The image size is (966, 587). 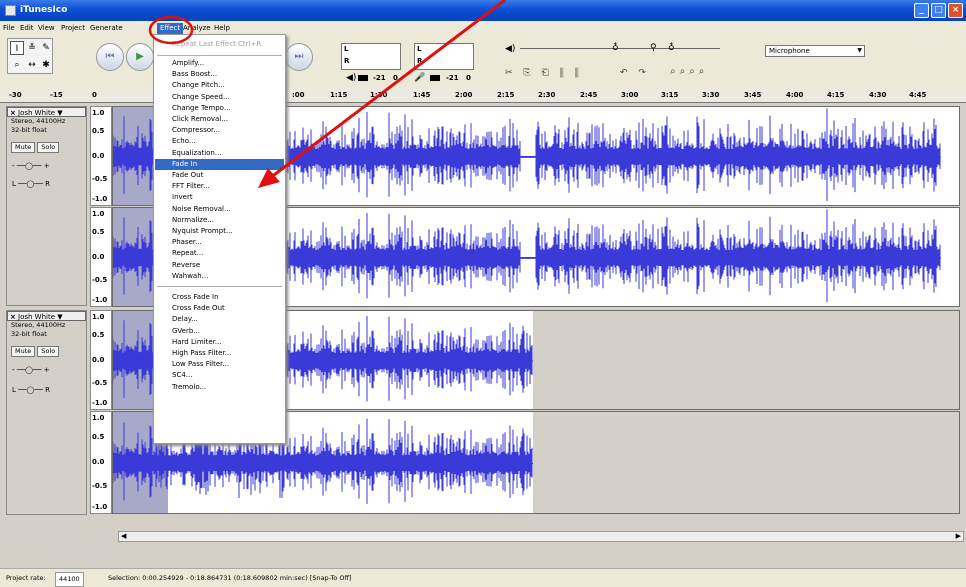 What do you see at coordinates (815, 51) in the screenshot?
I see `input-source-select: Microphone ▼` at bounding box center [815, 51].